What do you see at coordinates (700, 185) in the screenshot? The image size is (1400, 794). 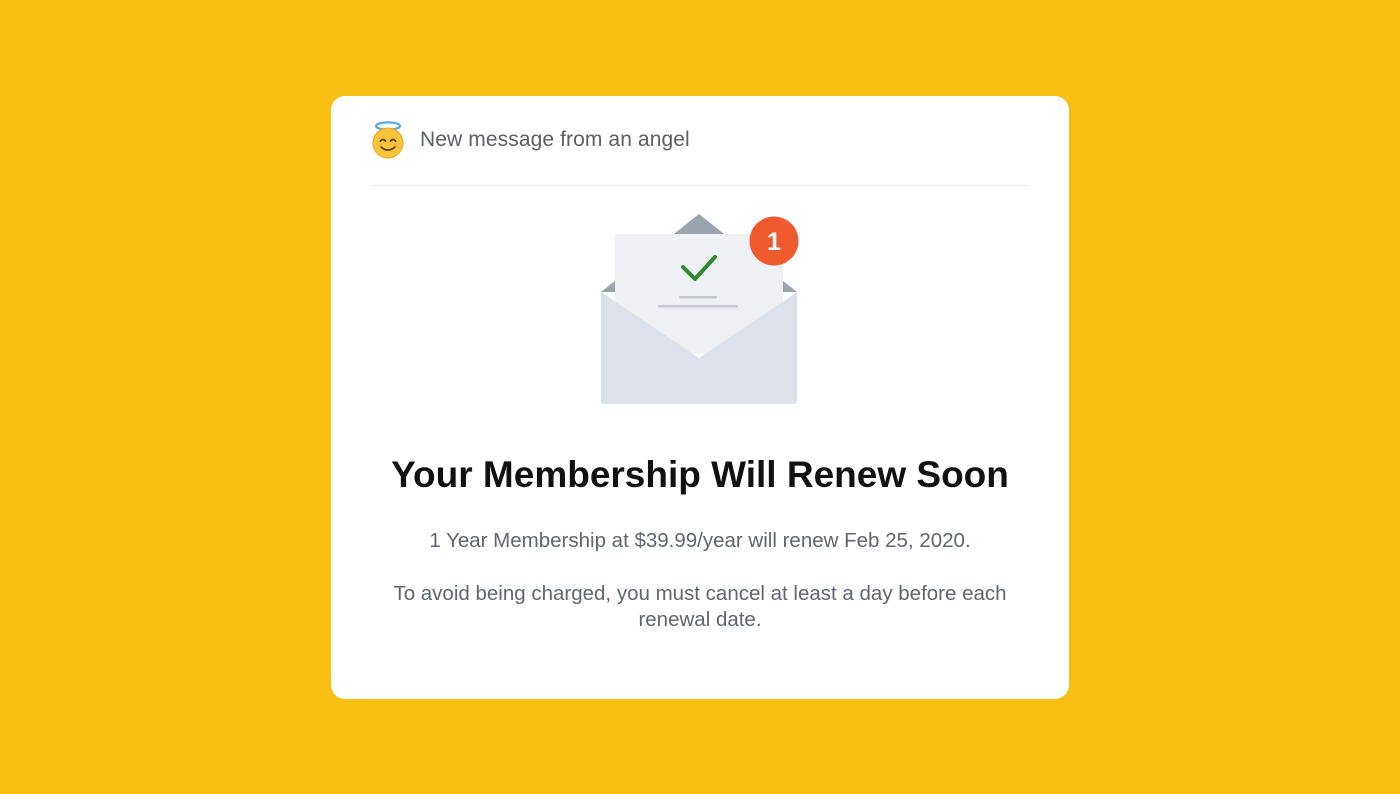 I see `header-divider` at bounding box center [700, 185].